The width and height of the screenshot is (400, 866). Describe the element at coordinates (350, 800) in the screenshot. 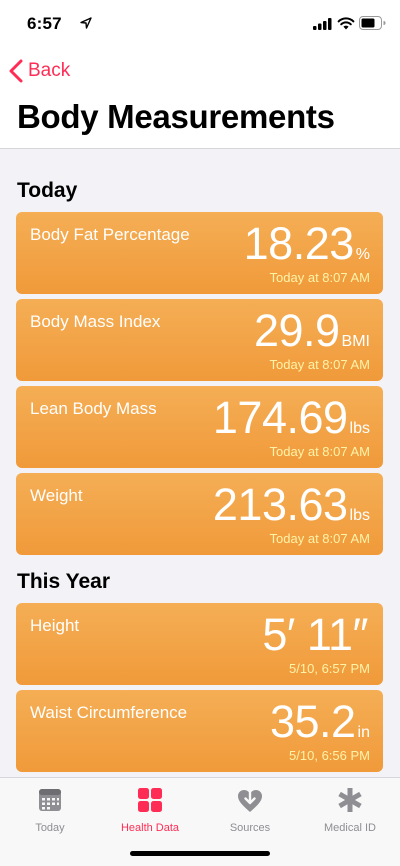

I see `asterisk-icon` at that location.